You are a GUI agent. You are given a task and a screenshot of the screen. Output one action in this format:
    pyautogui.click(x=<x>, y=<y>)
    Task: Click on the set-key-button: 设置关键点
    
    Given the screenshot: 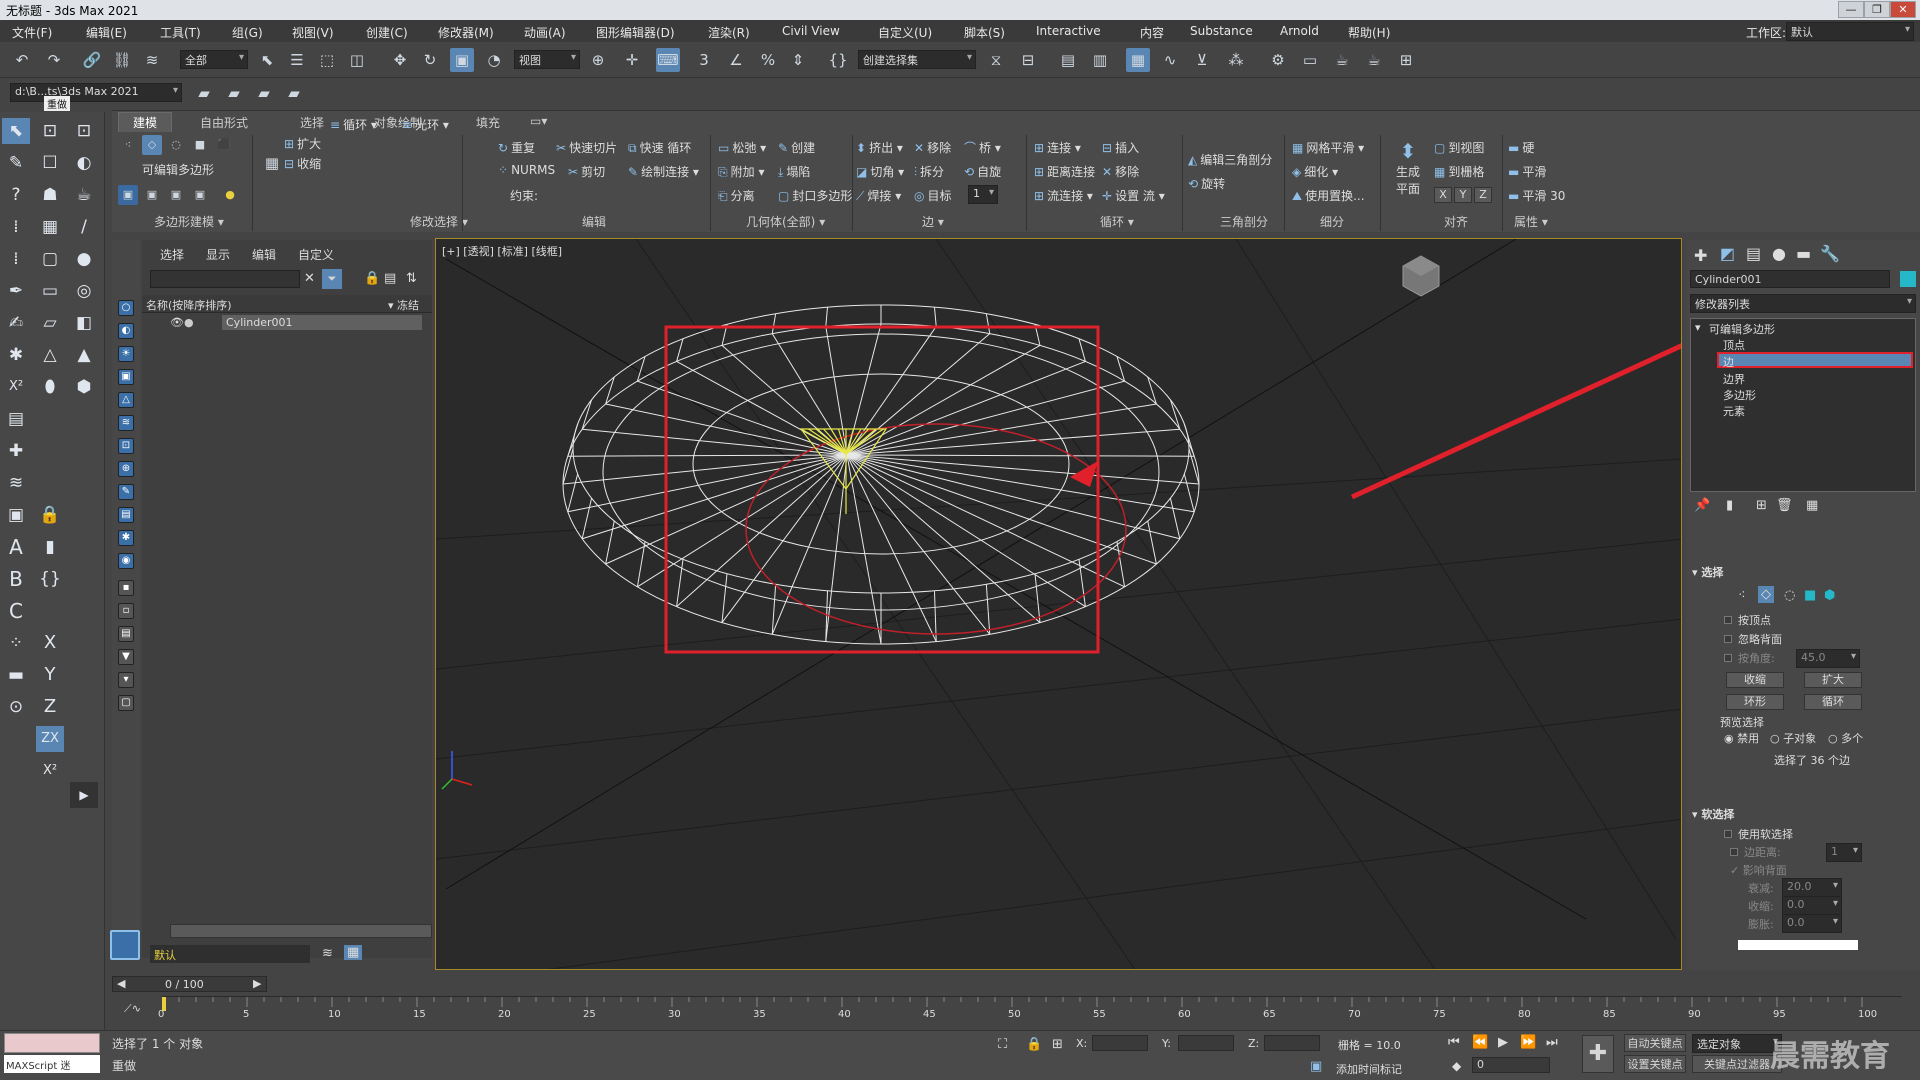 What is the action you would take?
    pyautogui.click(x=1655, y=1064)
    